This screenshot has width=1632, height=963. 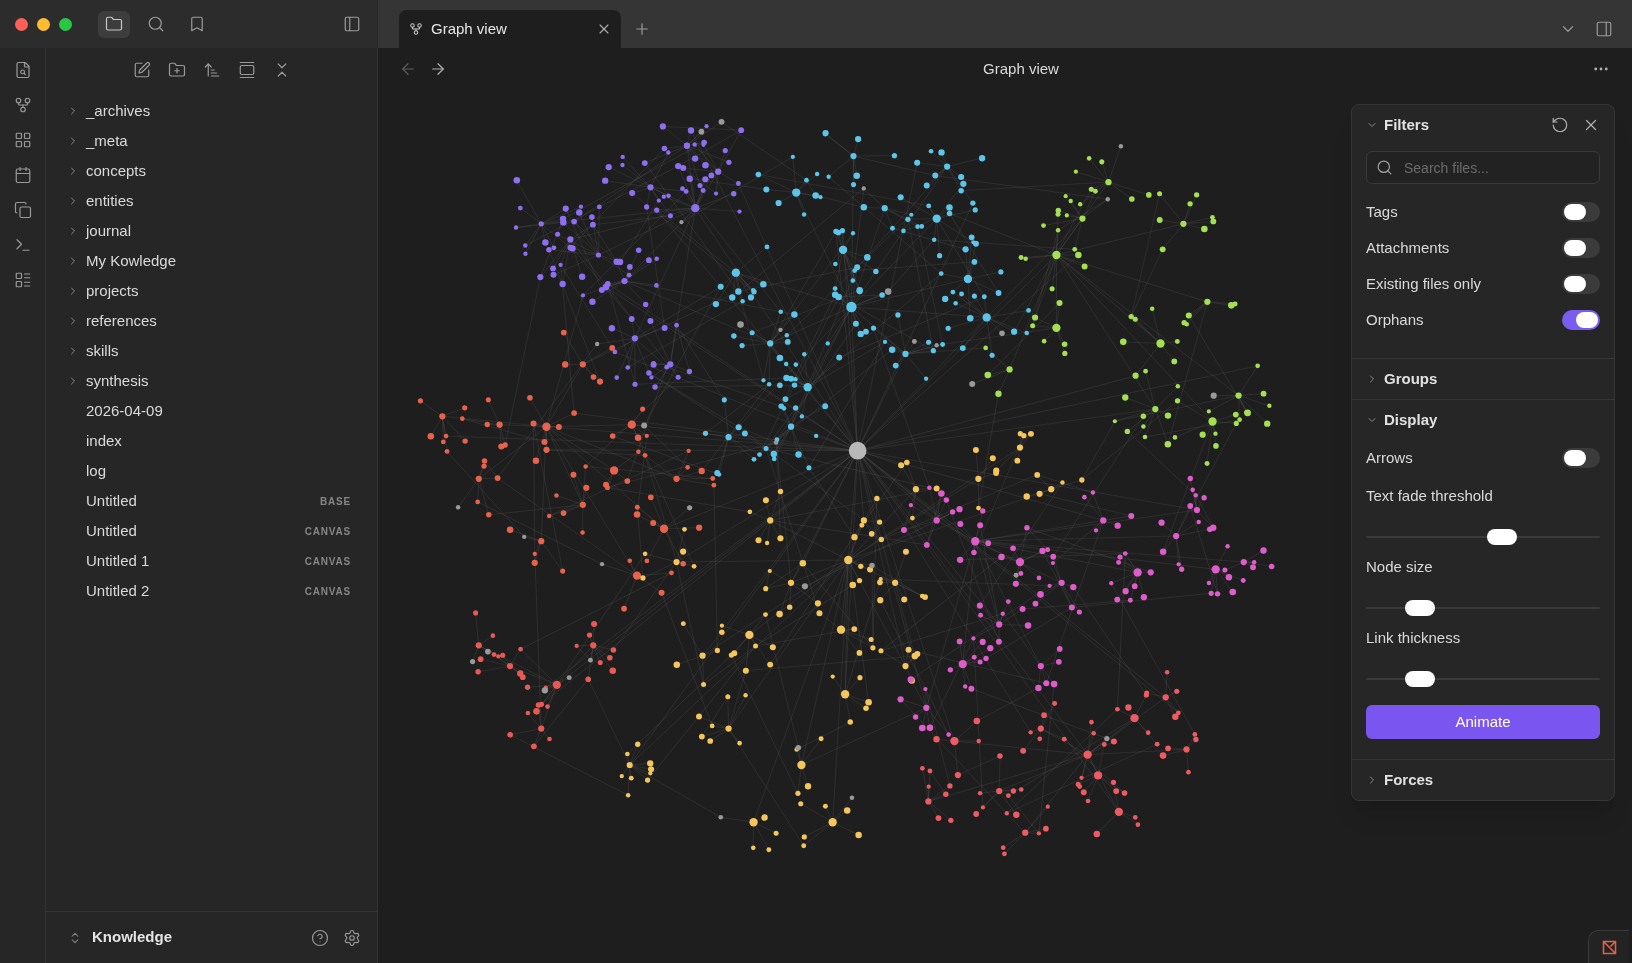 What do you see at coordinates (1429, 495) in the screenshot?
I see `slider-label: Text fade threshold` at bounding box center [1429, 495].